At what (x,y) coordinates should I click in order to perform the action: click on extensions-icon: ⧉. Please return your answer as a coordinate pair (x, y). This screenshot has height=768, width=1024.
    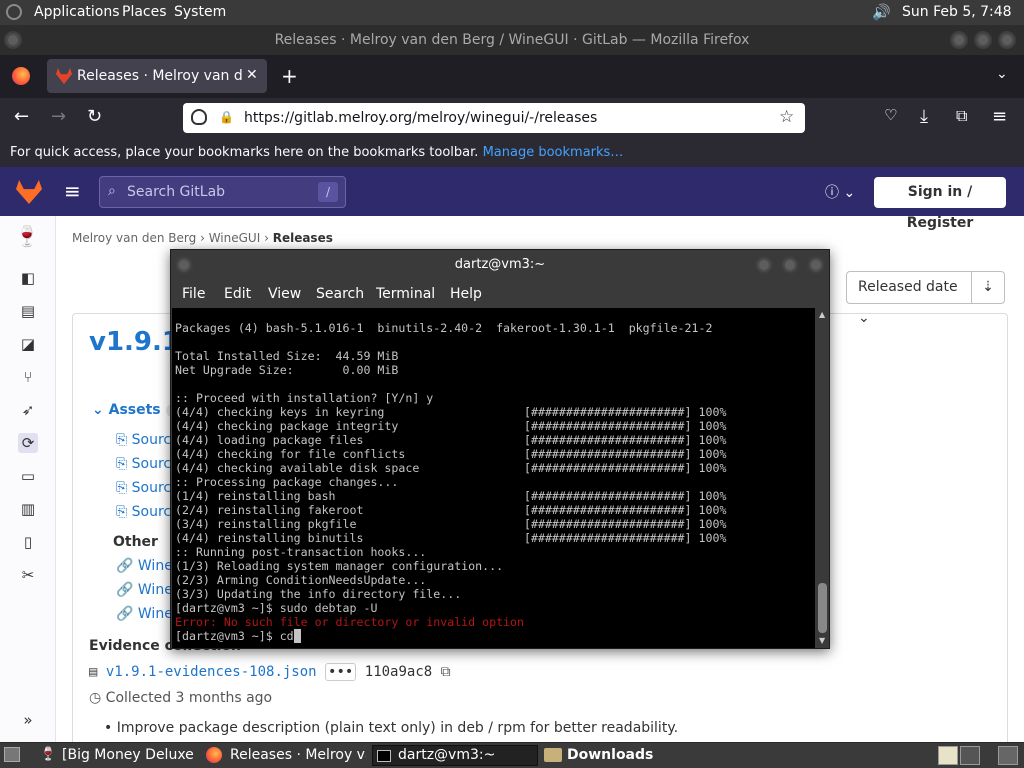
    Looking at the image, I should click on (961, 116).